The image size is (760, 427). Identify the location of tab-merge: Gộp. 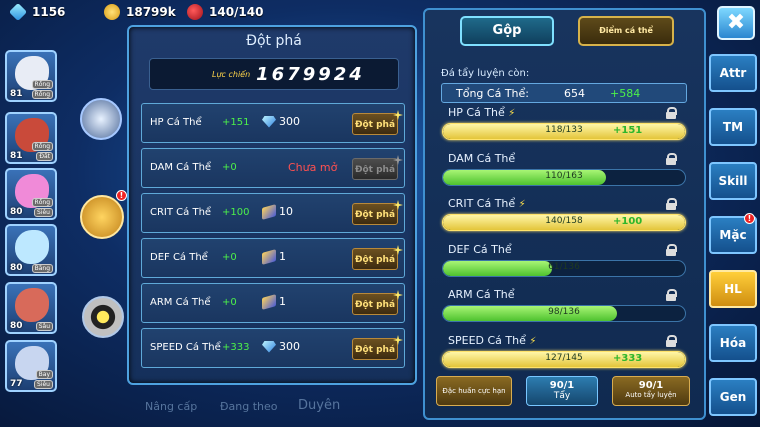
(507, 31).